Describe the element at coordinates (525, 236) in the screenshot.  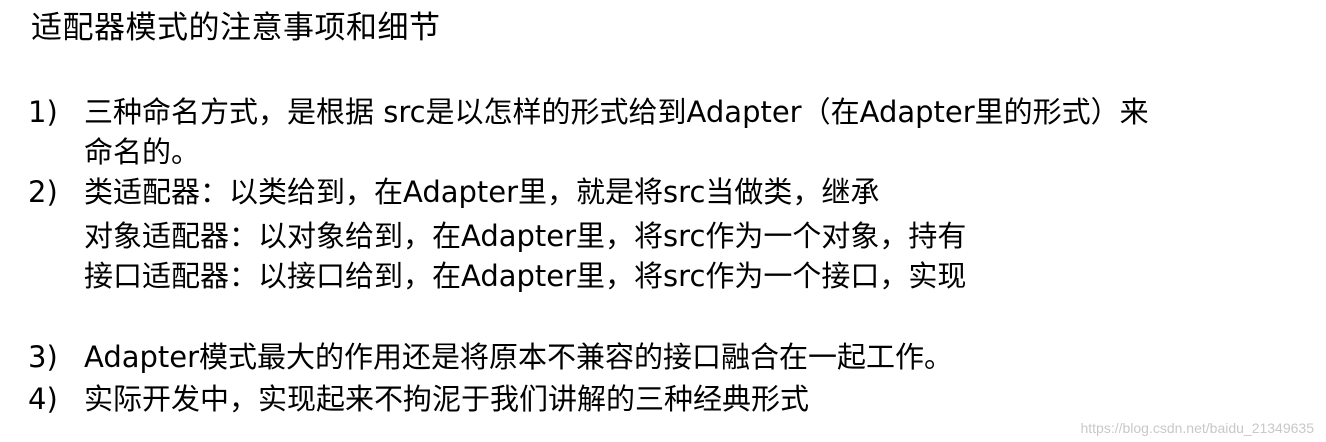
I see `list-item-text: 对象适配器：以对象给到，在Adapter里，将src作为一个对象，持有` at that location.